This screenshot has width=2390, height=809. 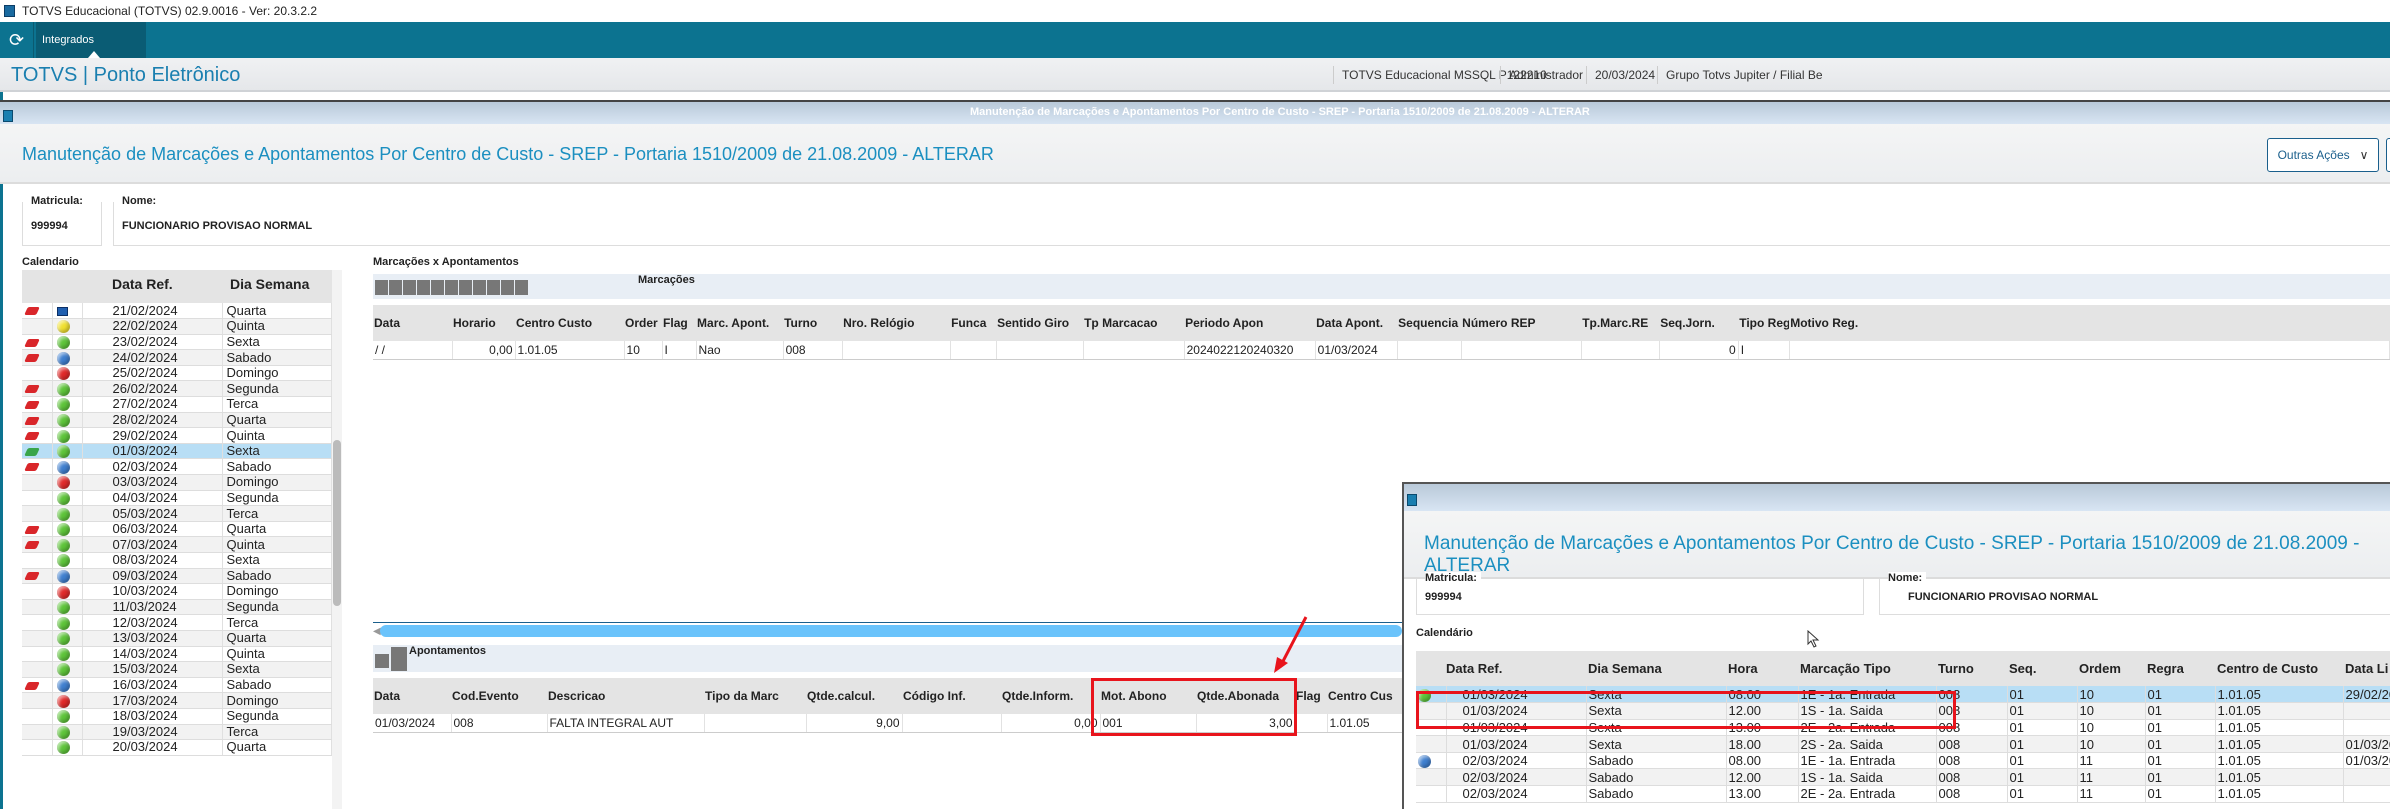 I want to click on calendar-row: 20/03/2024 Quarta, so click(x=177, y=747).